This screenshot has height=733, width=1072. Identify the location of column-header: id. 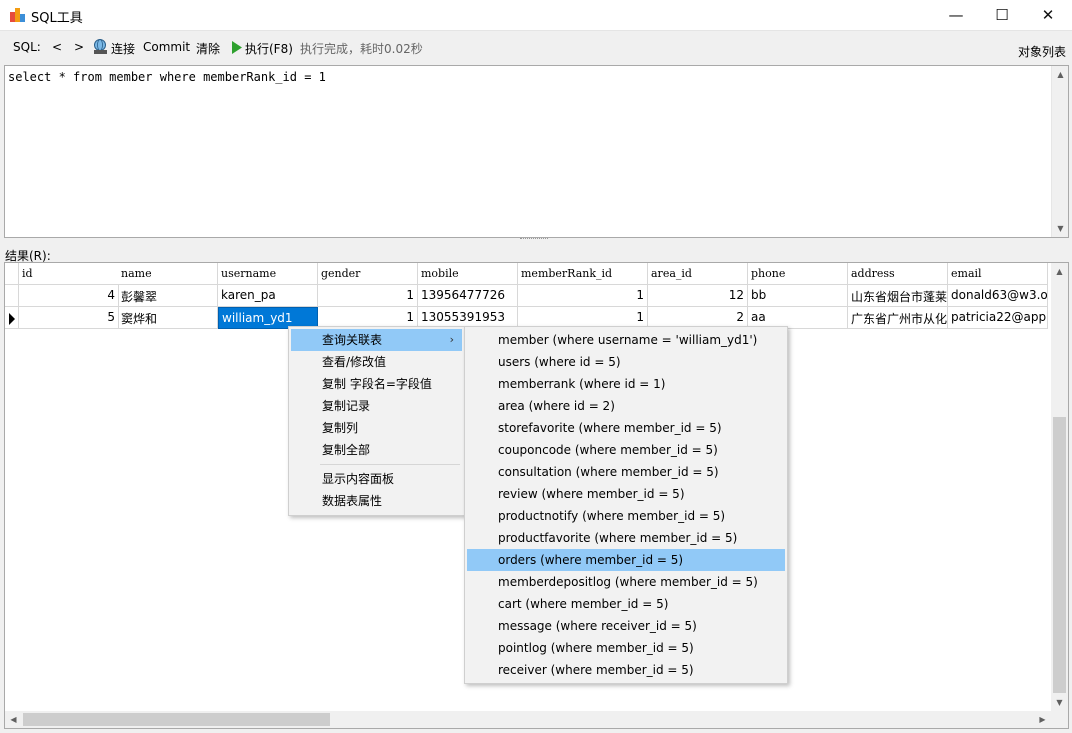
(69, 274).